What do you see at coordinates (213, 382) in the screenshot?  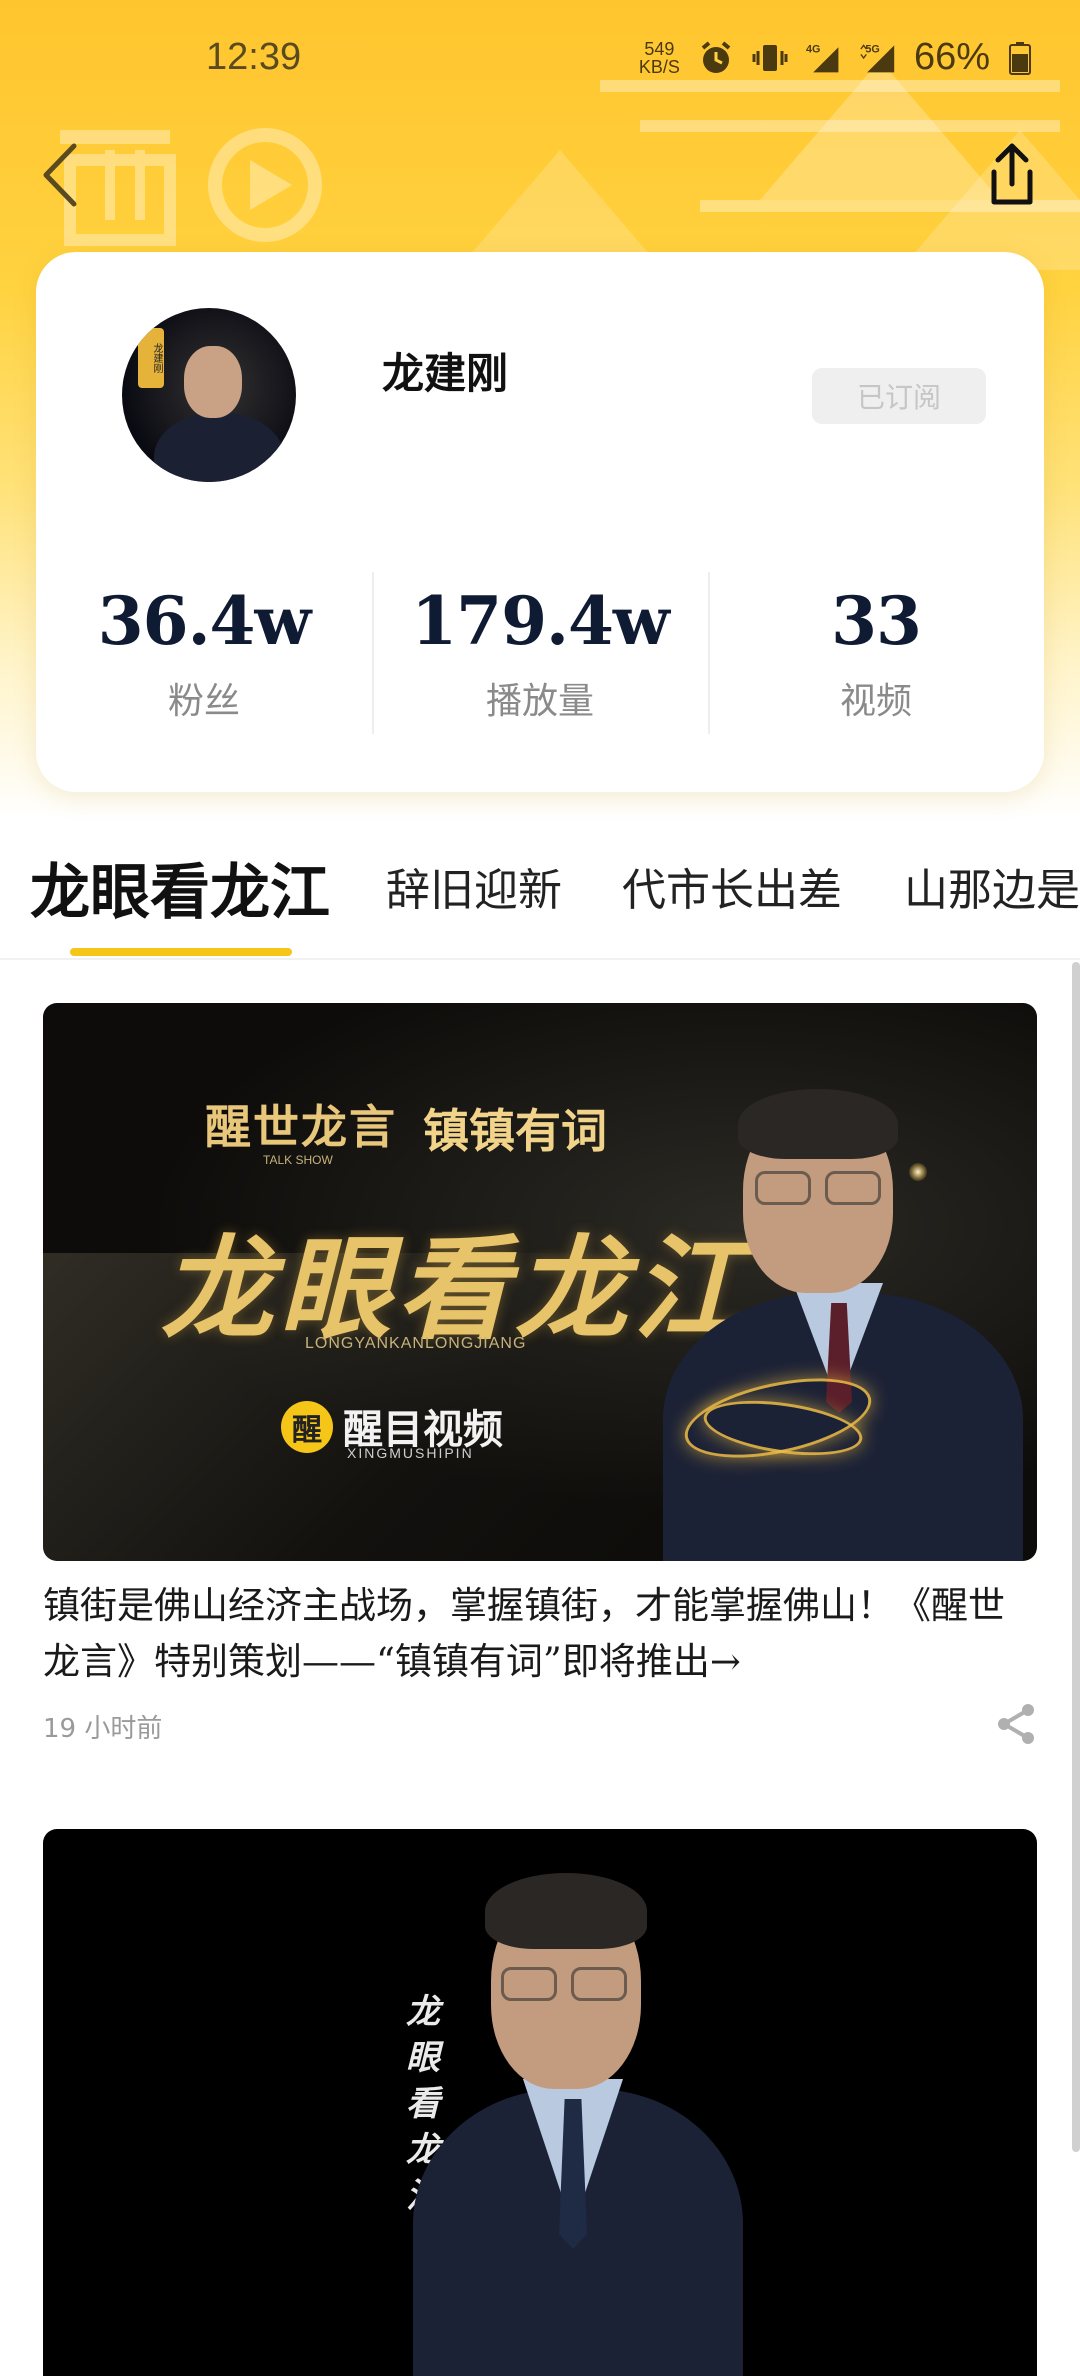 I see `avatar-figure-face` at bounding box center [213, 382].